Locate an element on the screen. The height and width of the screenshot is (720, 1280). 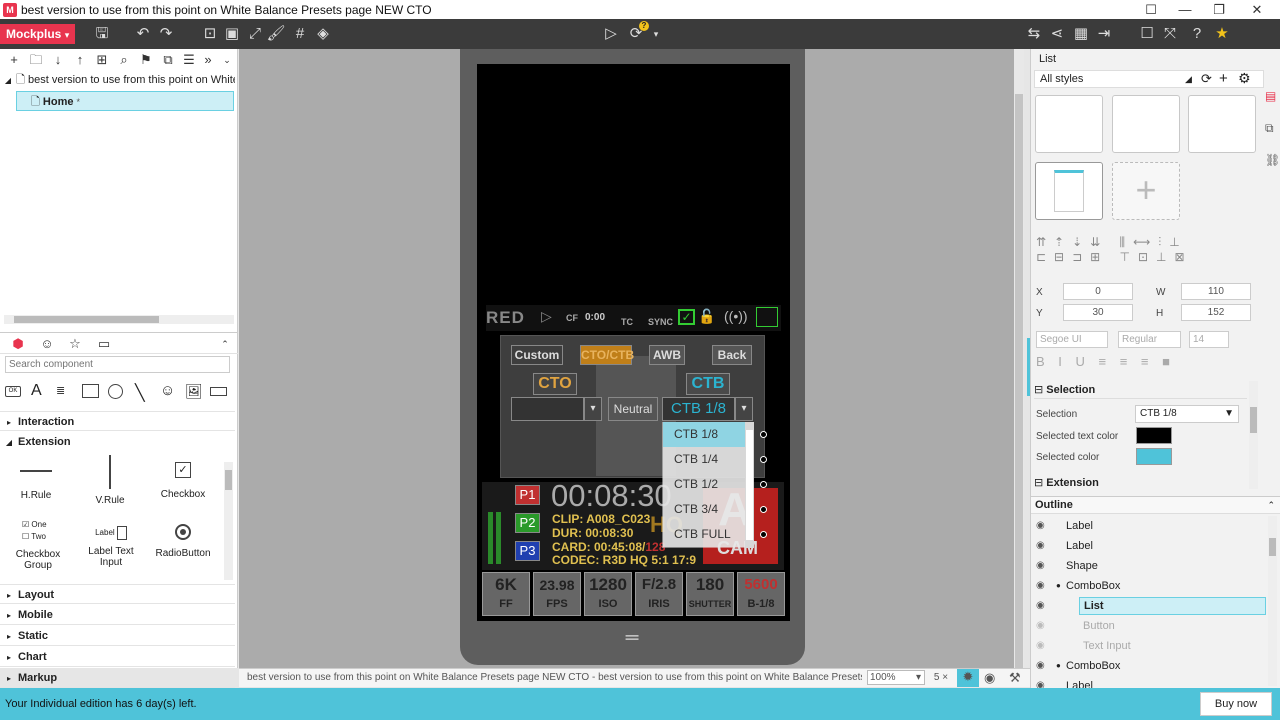
section-interaction: ▸ Interaction is located at coordinates (117, 421).